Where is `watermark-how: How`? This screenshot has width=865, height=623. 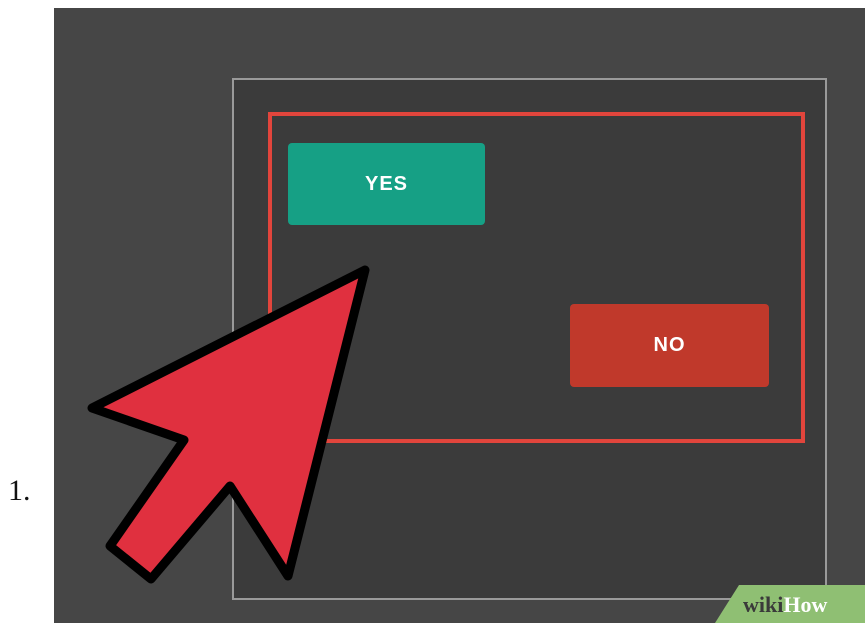
watermark-how: How is located at coordinates (805, 604).